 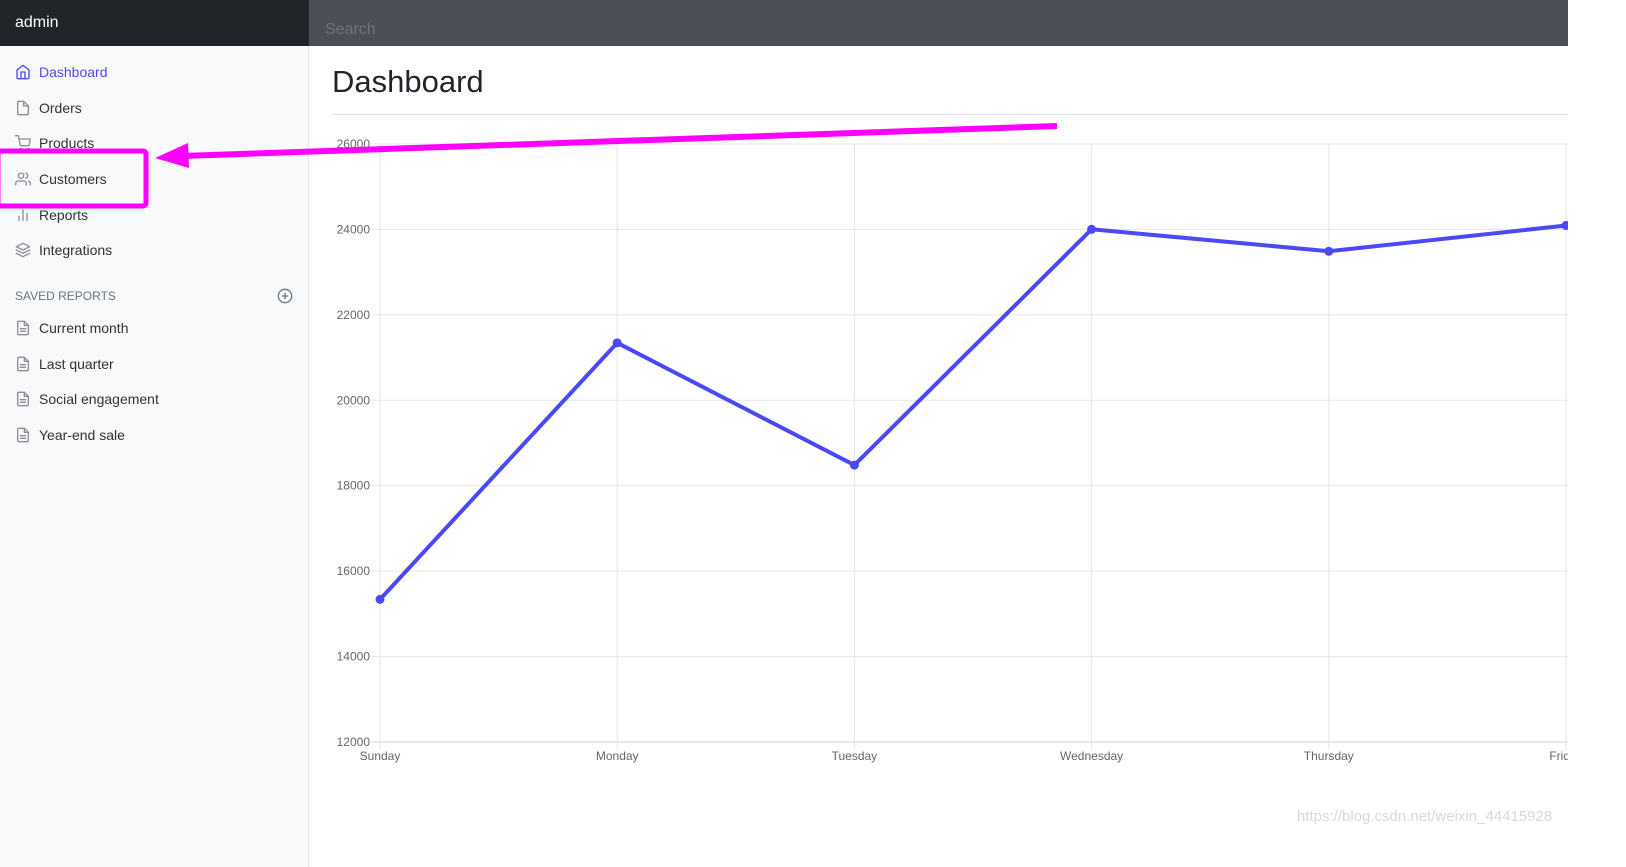 What do you see at coordinates (354, 742) in the screenshot?
I see `y-tick-label: 12000` at bounding box center [354, 742].